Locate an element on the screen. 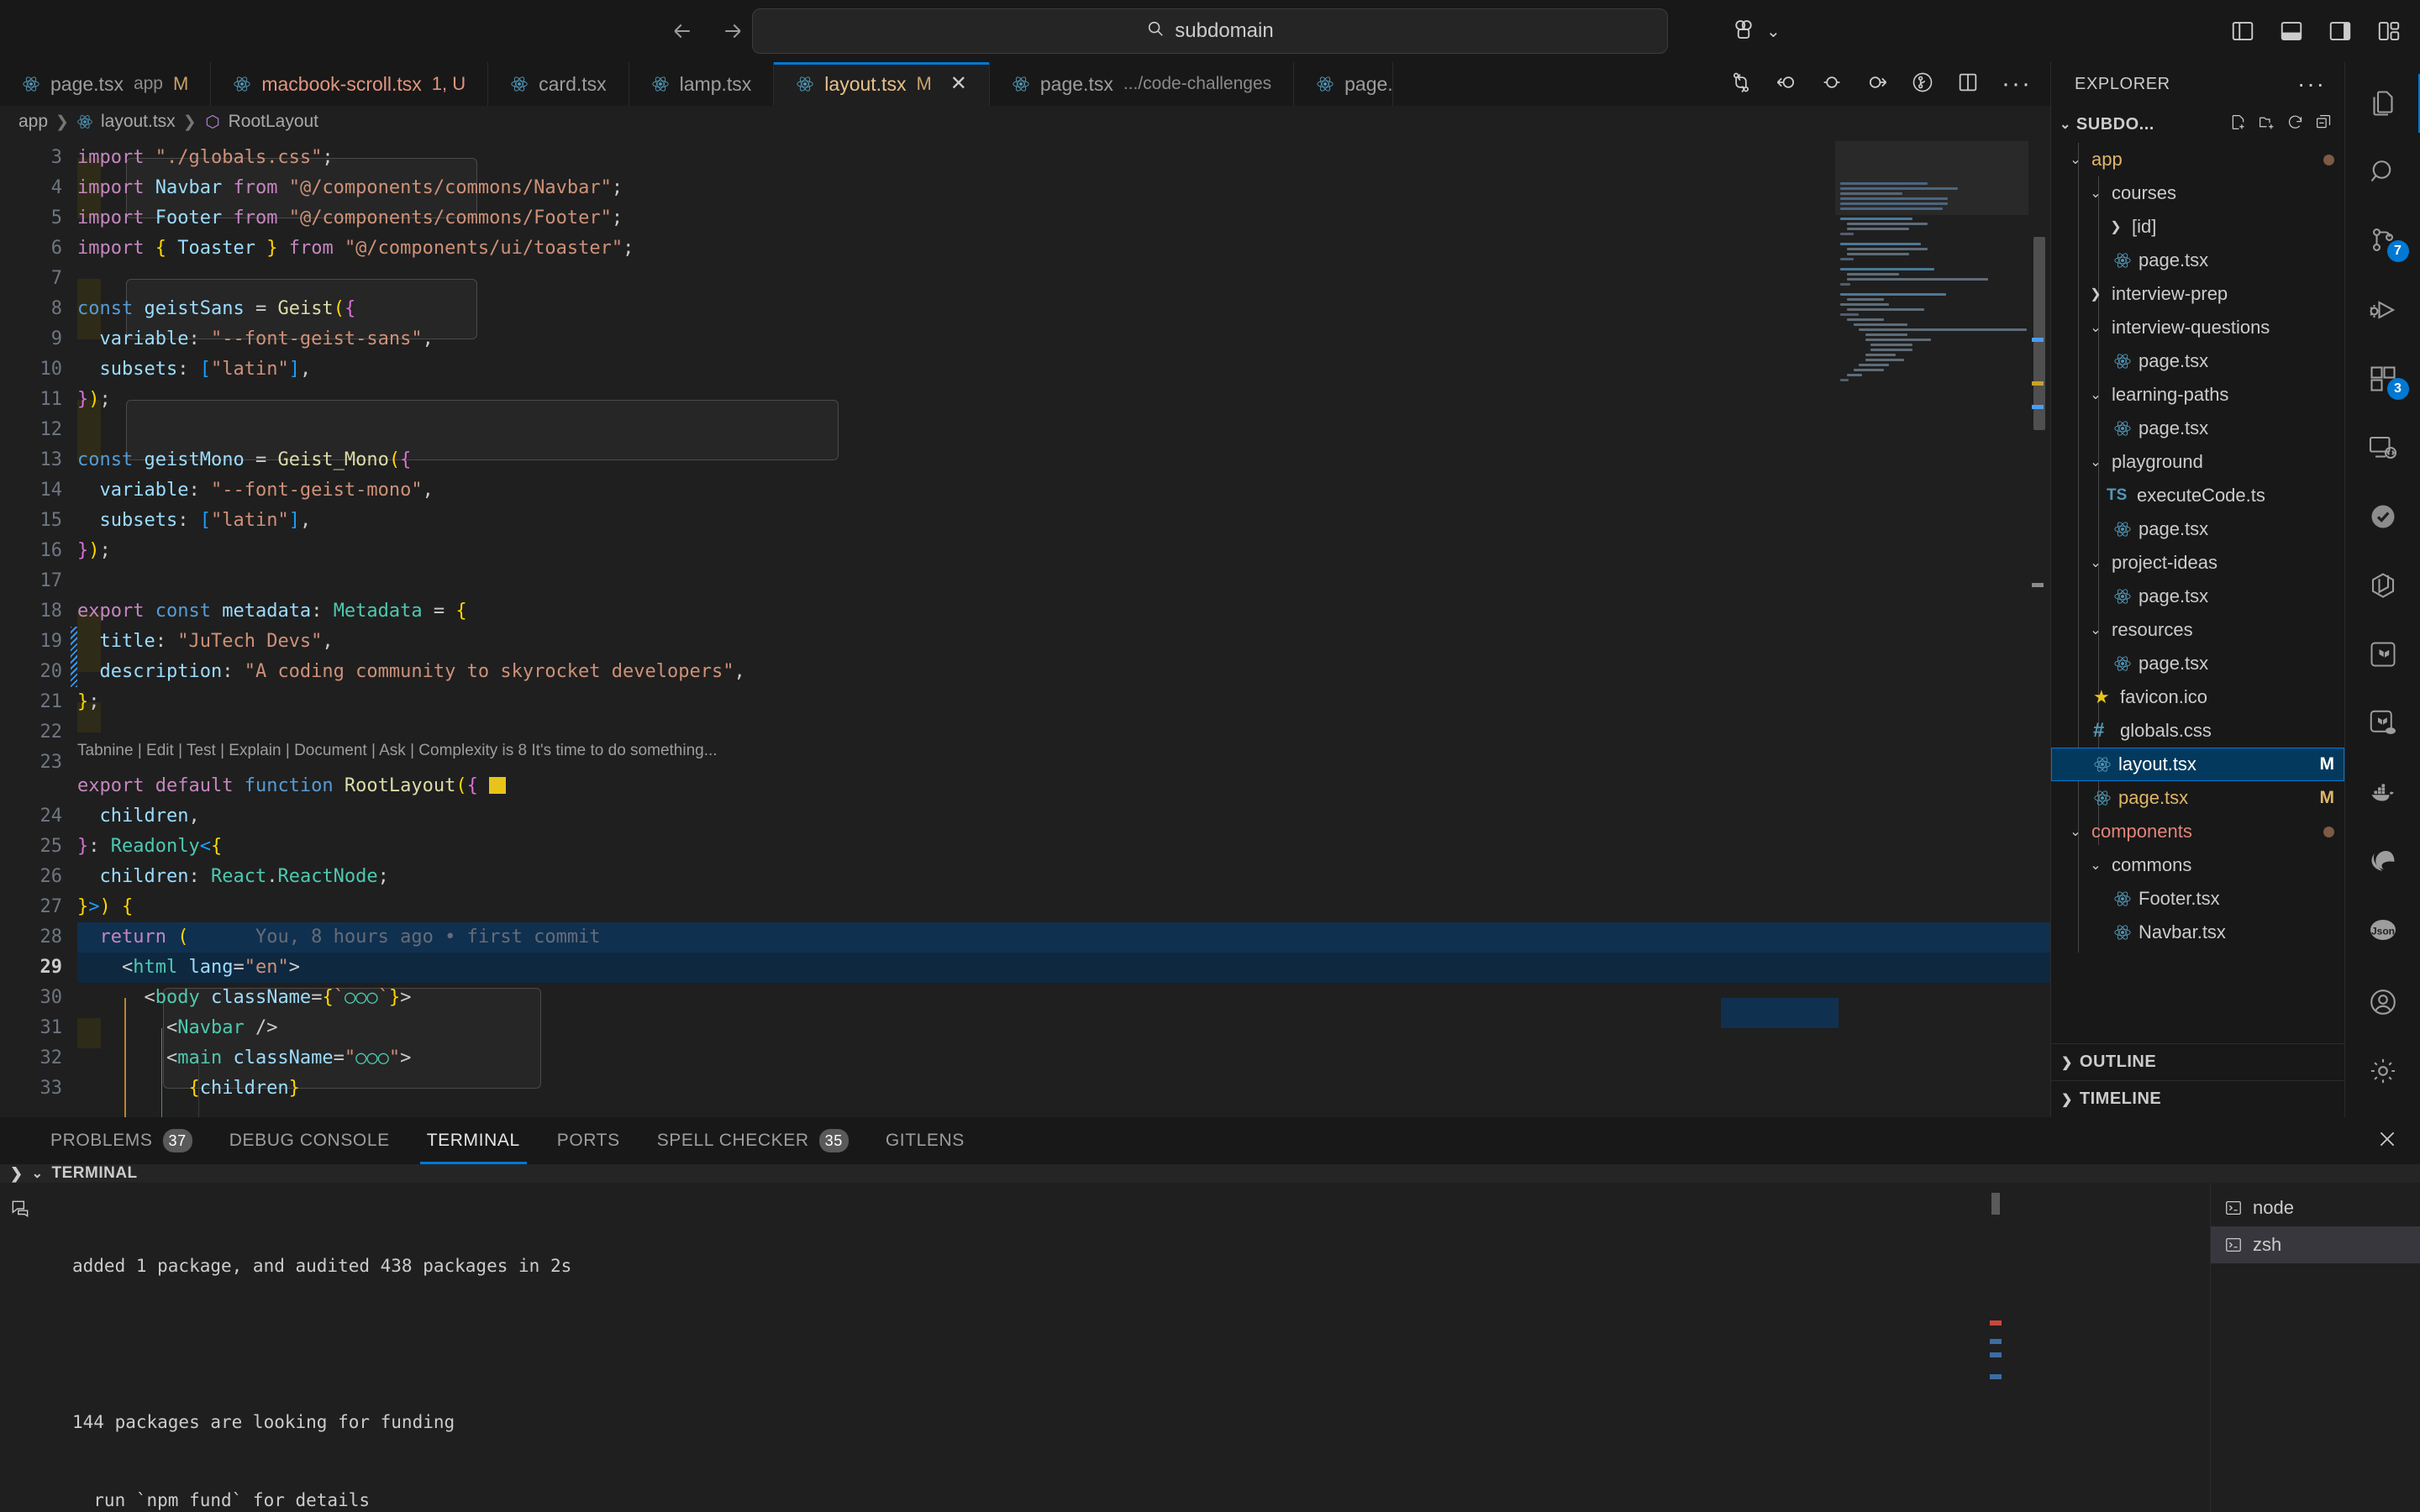 The width and height of the screenshot is (2420, 1512). arrow-right-icon is located at coordinates (733, 31).